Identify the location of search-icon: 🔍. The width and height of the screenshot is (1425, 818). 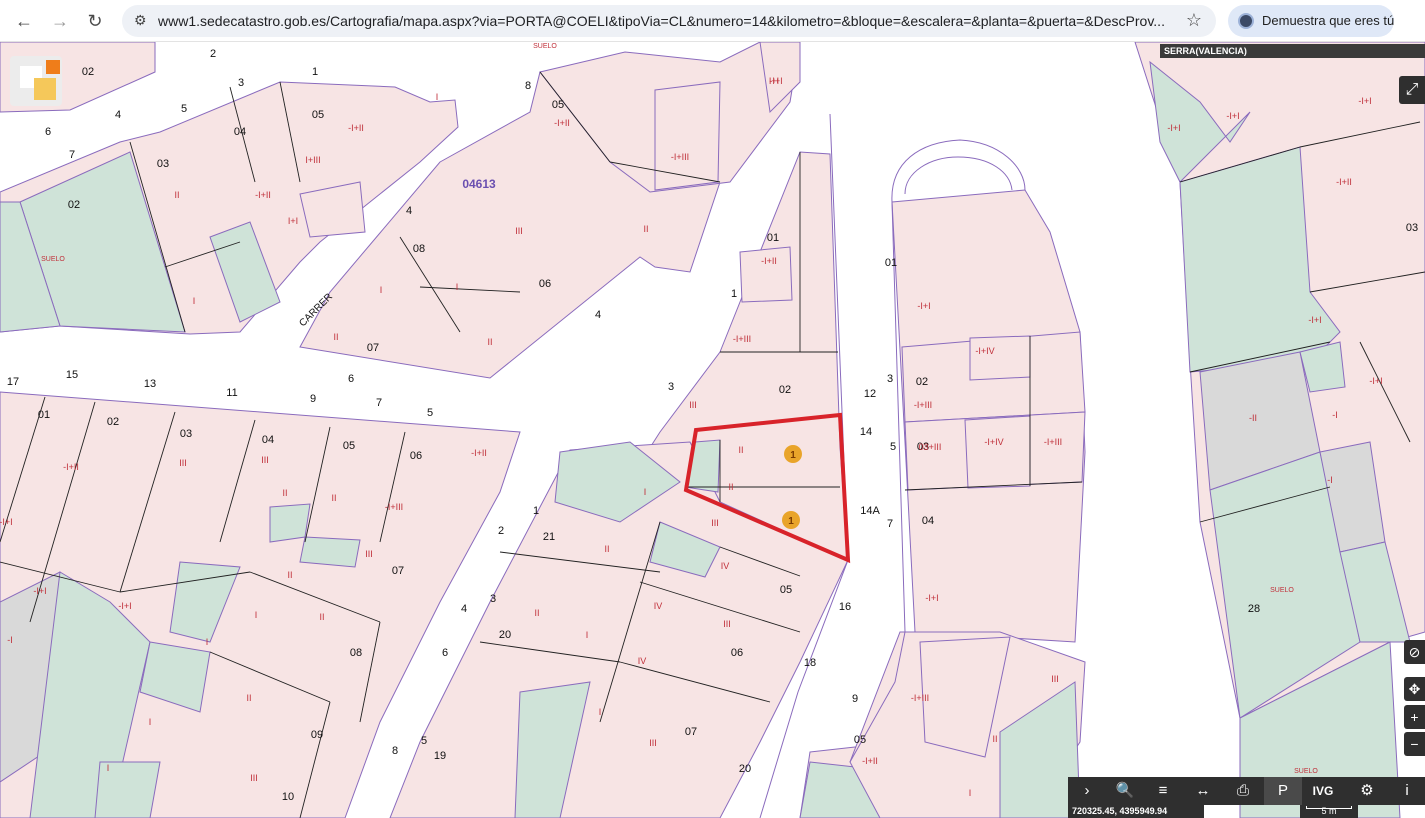
(1125, 791).